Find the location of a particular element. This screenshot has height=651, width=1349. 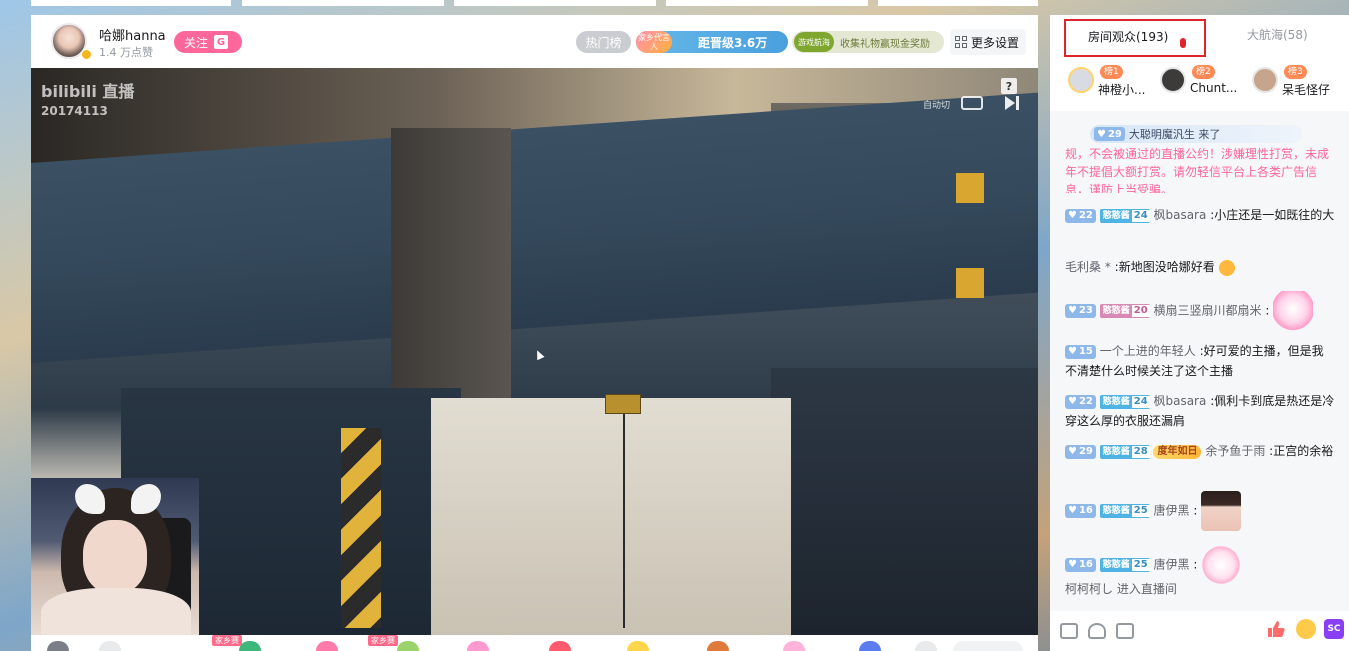

more-settings-label: 更多设置 is located at coordinates (995, 42).